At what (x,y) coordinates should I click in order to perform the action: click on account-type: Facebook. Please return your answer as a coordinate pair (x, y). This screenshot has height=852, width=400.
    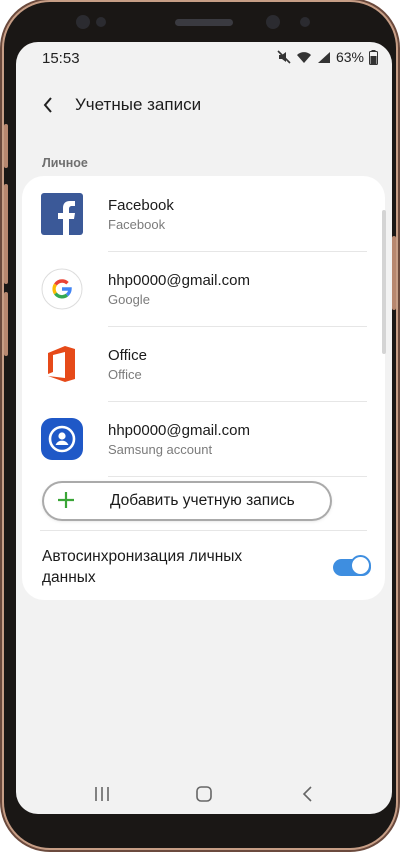
    Looking at the image, I should click on (137, 224).